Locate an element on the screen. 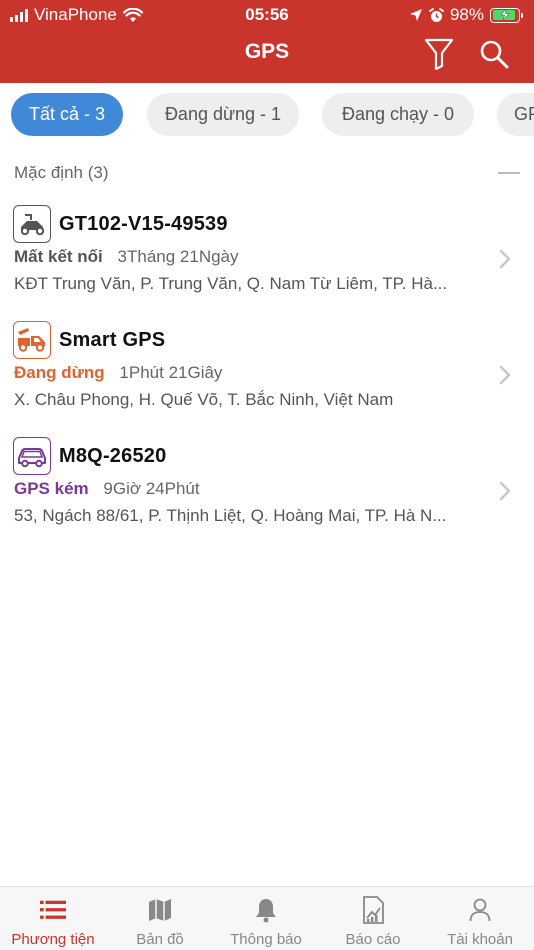 This screenshot has height=950, width=534. tab-label: Tài khoản is located at coordinates (480, 939).